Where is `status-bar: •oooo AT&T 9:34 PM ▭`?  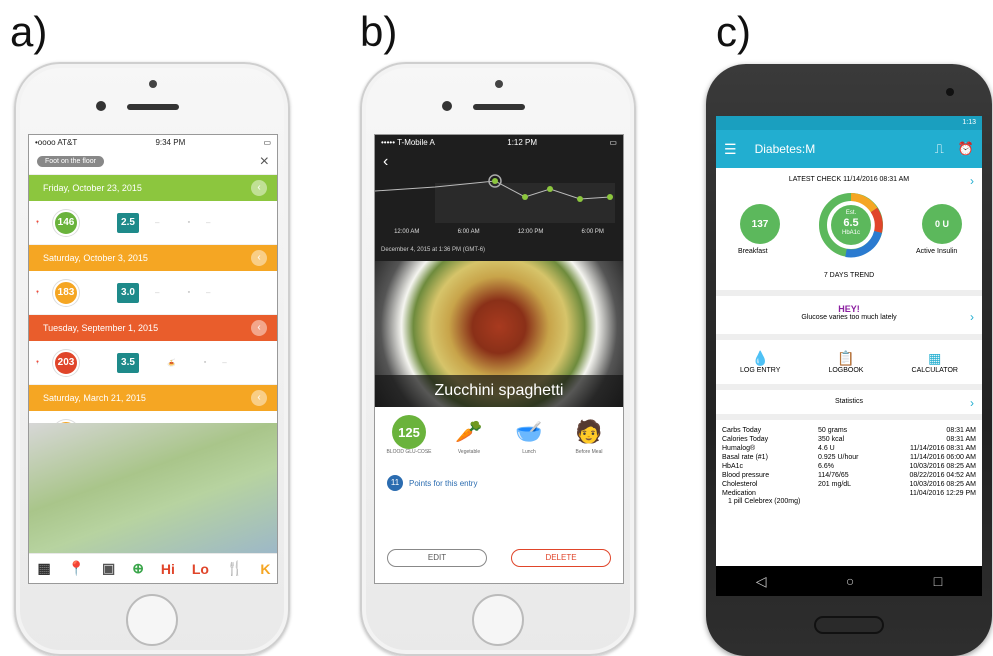 status-bar: •oooo AT&T 9:34 PM ▭ is located at coordinates (153, 142).